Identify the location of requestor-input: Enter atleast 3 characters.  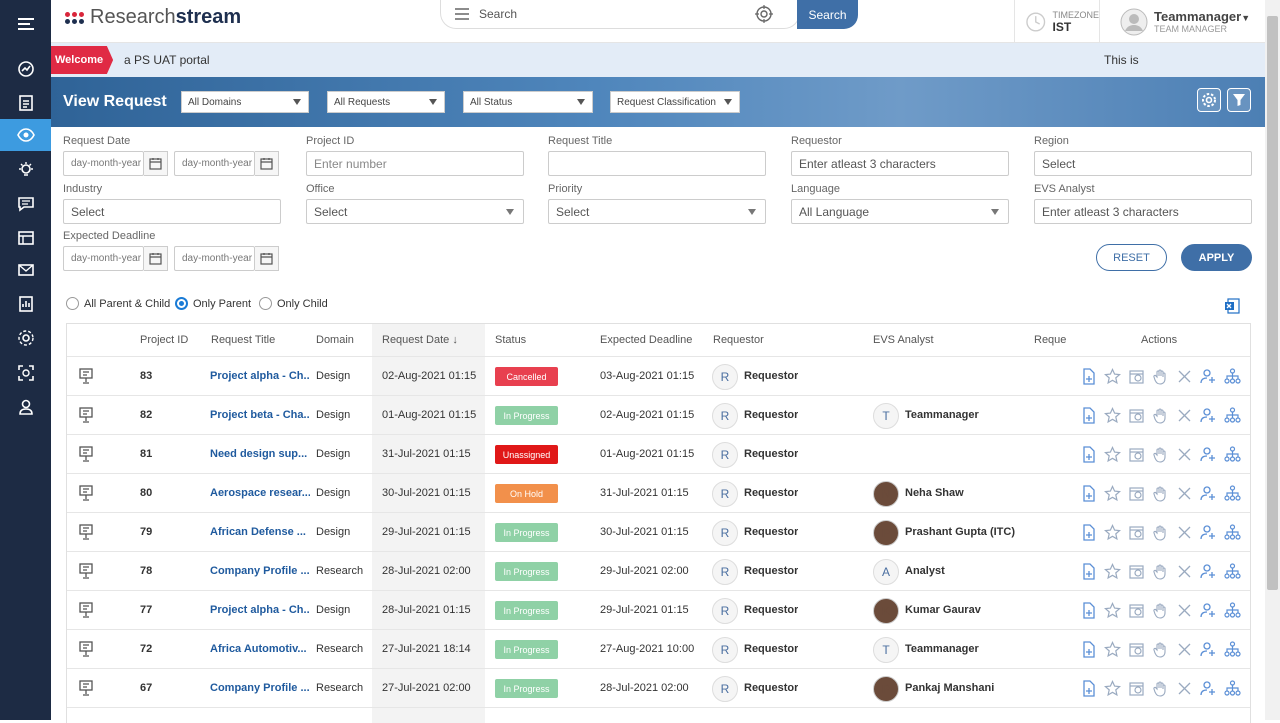
(900, 163).